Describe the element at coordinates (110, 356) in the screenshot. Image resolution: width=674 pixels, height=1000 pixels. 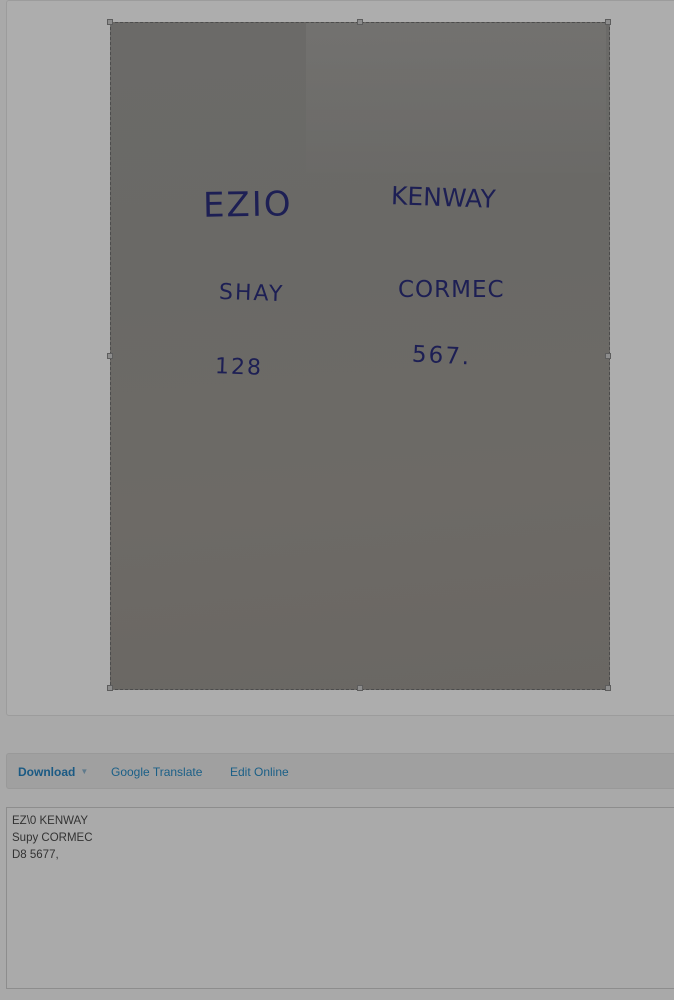
I see `crop-handle-left` at that location.